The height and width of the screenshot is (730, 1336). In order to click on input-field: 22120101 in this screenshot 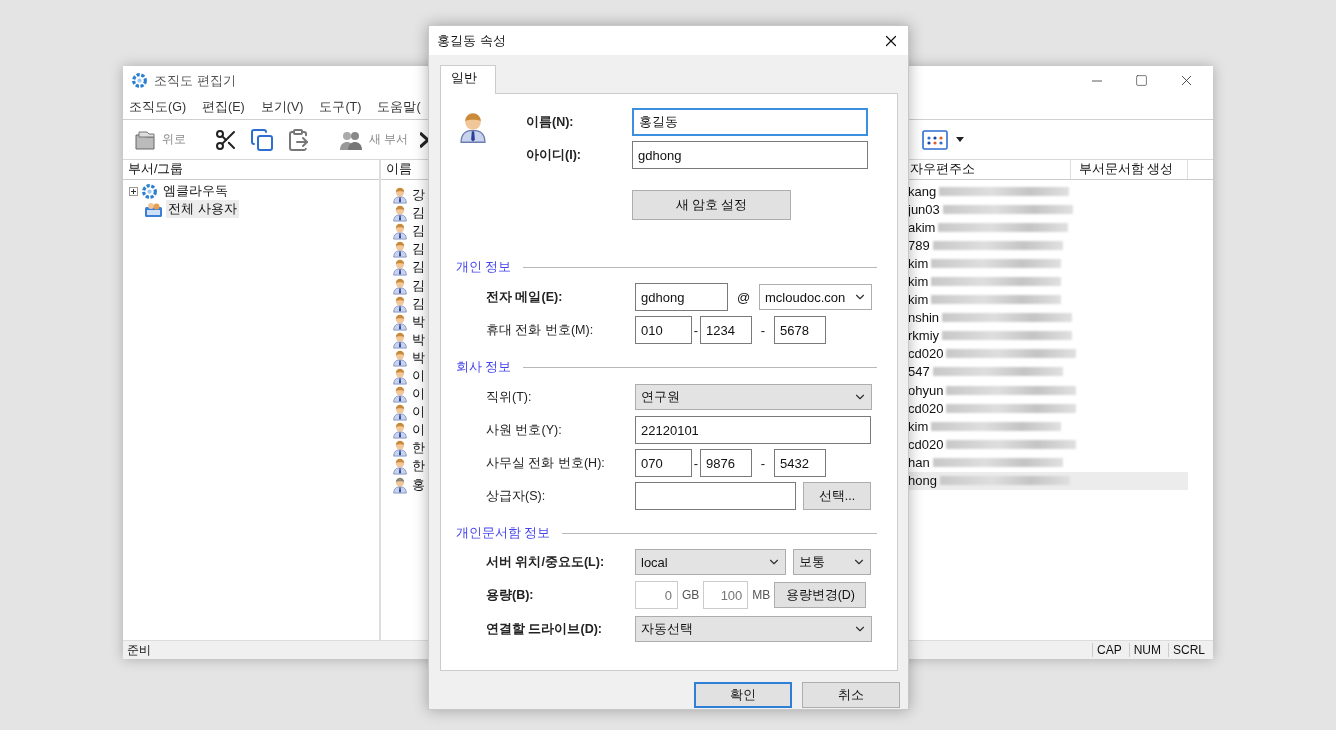, I will do `click(753, 430)`.